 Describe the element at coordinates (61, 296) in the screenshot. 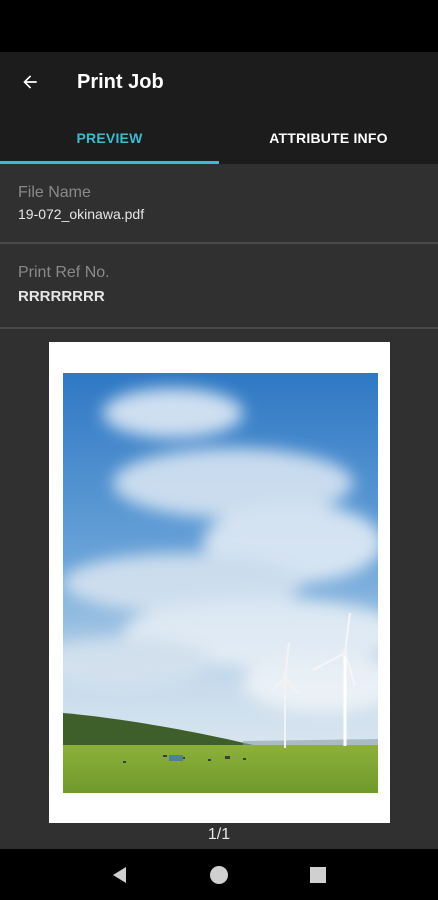

I see `print-ref-value: RRRRRRRR` at that location.